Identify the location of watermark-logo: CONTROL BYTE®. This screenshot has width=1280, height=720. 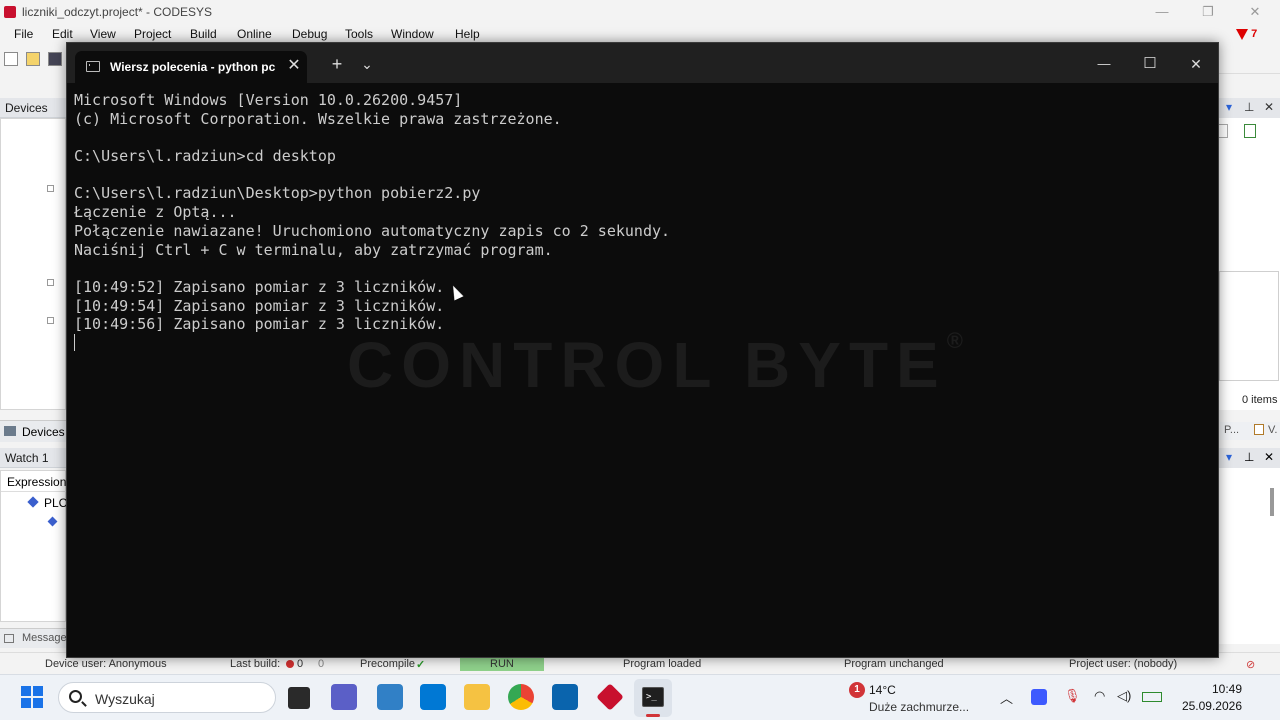
(655, 364).